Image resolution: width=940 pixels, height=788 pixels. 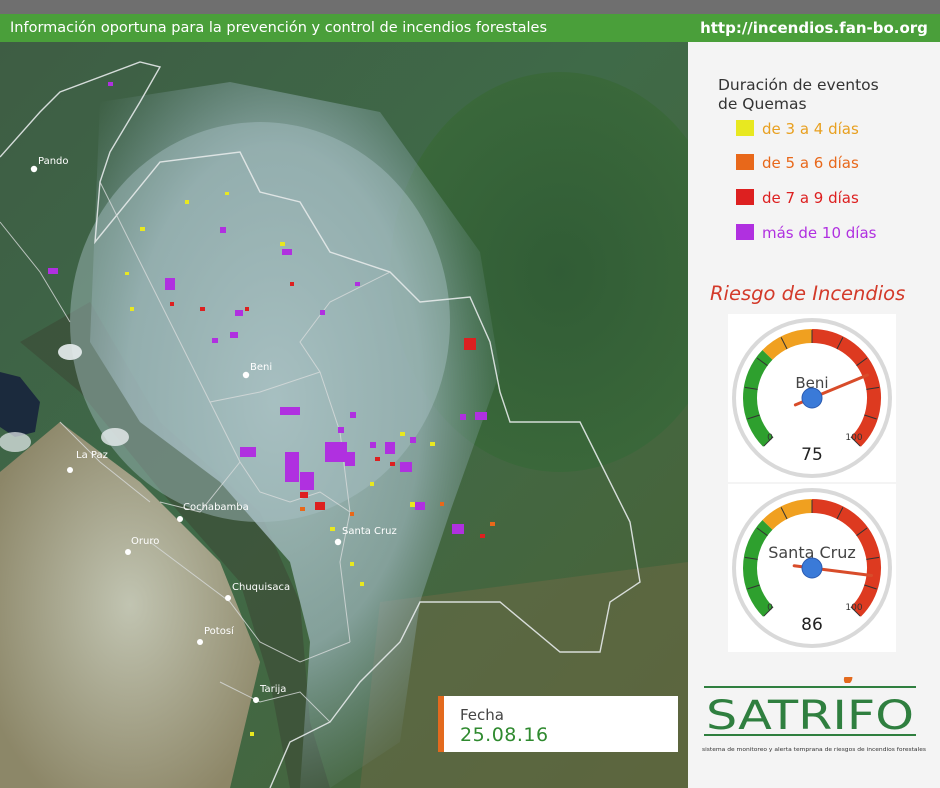 What do you see at coordinates (470, 7) in the screenshot?
I see `top-strip` at bounding box center [470, 7].